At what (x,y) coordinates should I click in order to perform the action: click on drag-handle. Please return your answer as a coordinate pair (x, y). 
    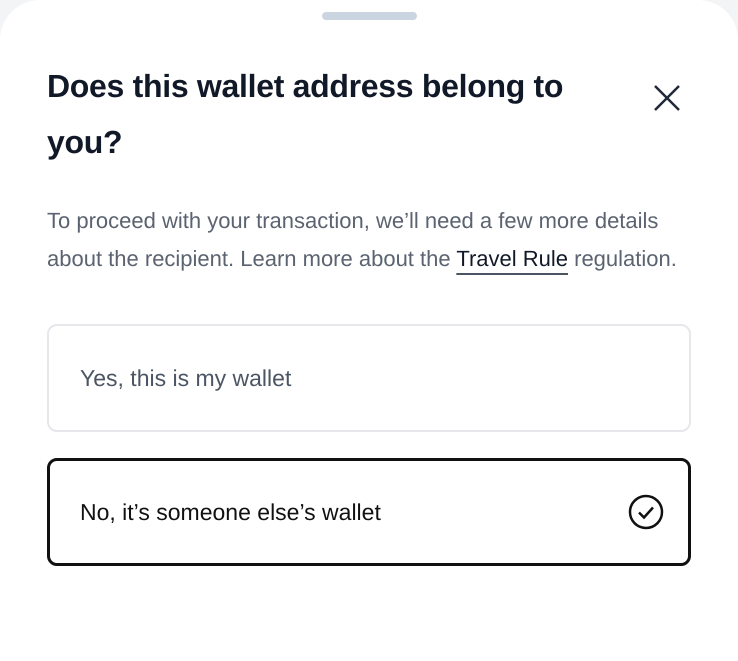
    Looking at the image, I should click on (369, 16).